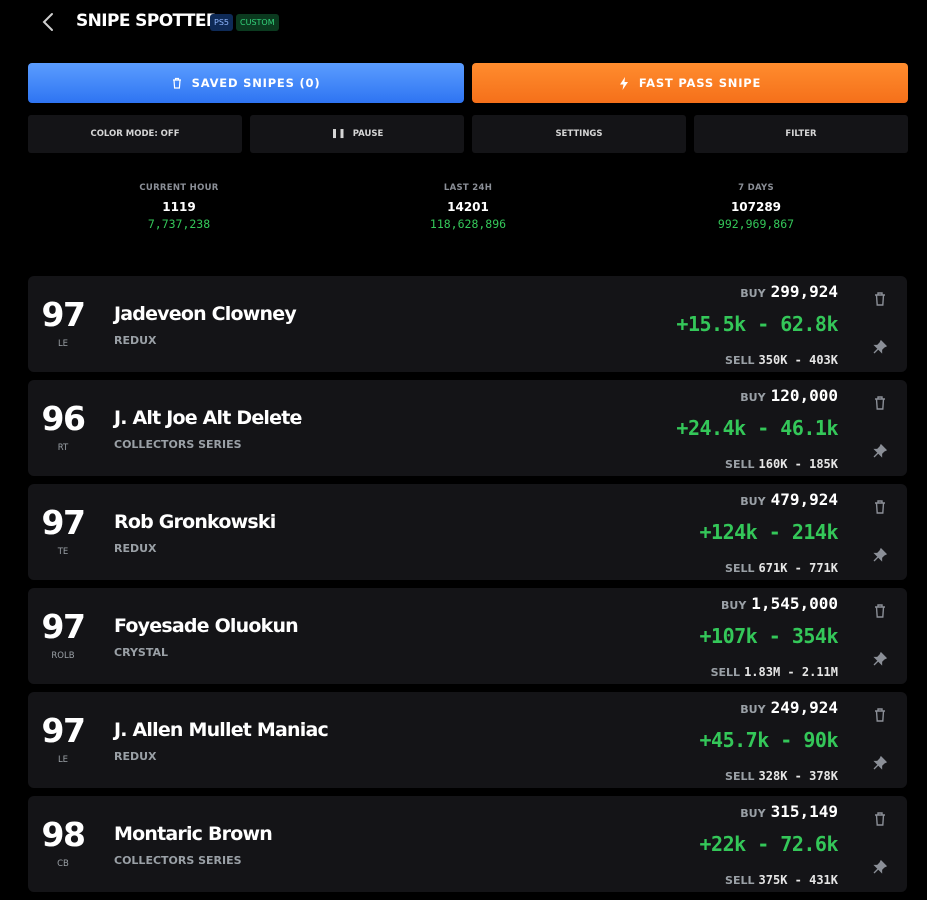 This screenshot has height=900, width=927. What do you see at coordinates (221, 730) in the screenshot?
I see `player-name: J. Allen Mullet Maniac` at bounding box center [221, 730].